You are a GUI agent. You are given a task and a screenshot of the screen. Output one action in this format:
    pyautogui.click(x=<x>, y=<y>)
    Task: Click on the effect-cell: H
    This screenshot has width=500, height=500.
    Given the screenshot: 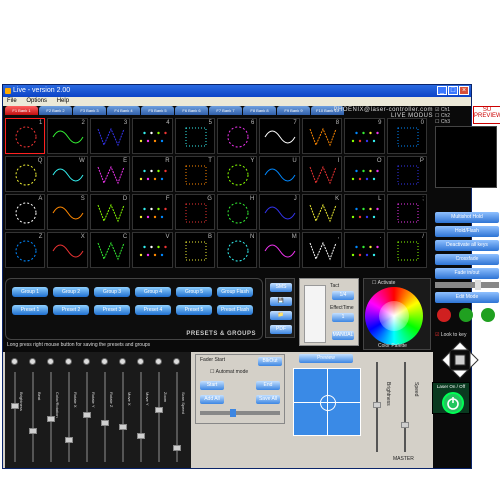 What is the action you would take?
    pyautogui.click(x=237, y=212)
    